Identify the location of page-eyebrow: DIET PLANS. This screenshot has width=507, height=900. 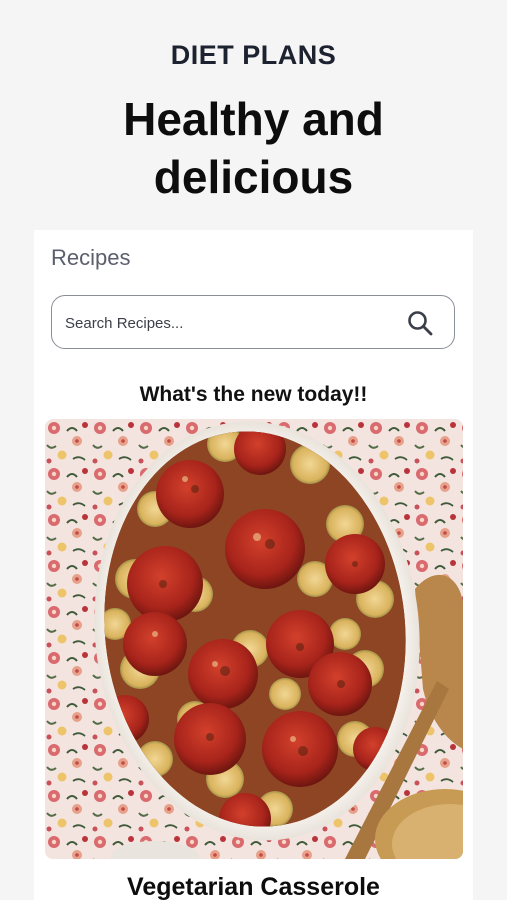
(253, 55).